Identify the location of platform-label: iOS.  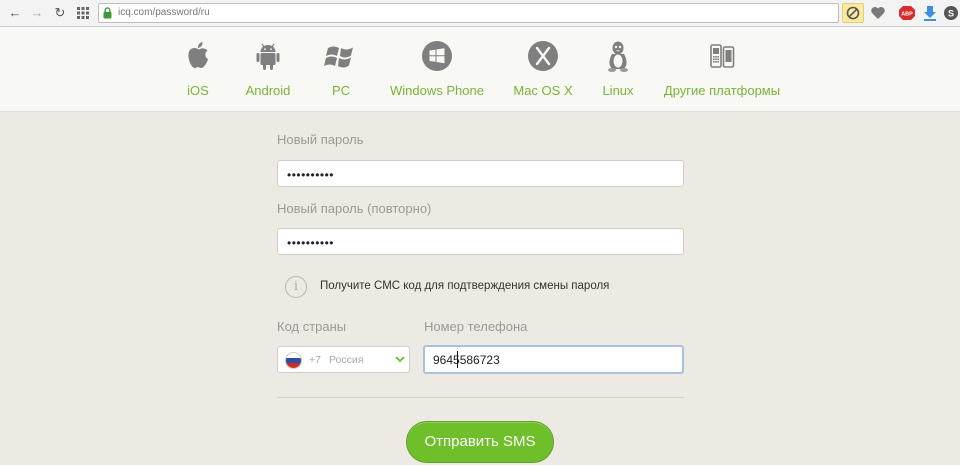
(198, 90).